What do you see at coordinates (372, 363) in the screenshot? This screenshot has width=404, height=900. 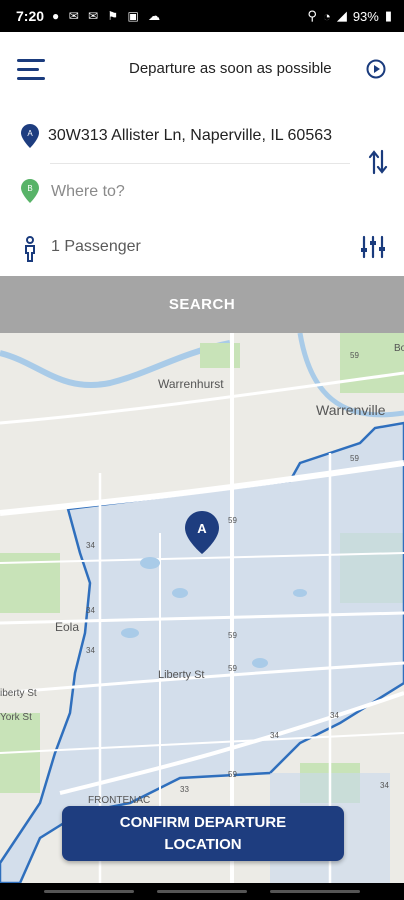 I see `park-area` at bounding box center [372, 363].